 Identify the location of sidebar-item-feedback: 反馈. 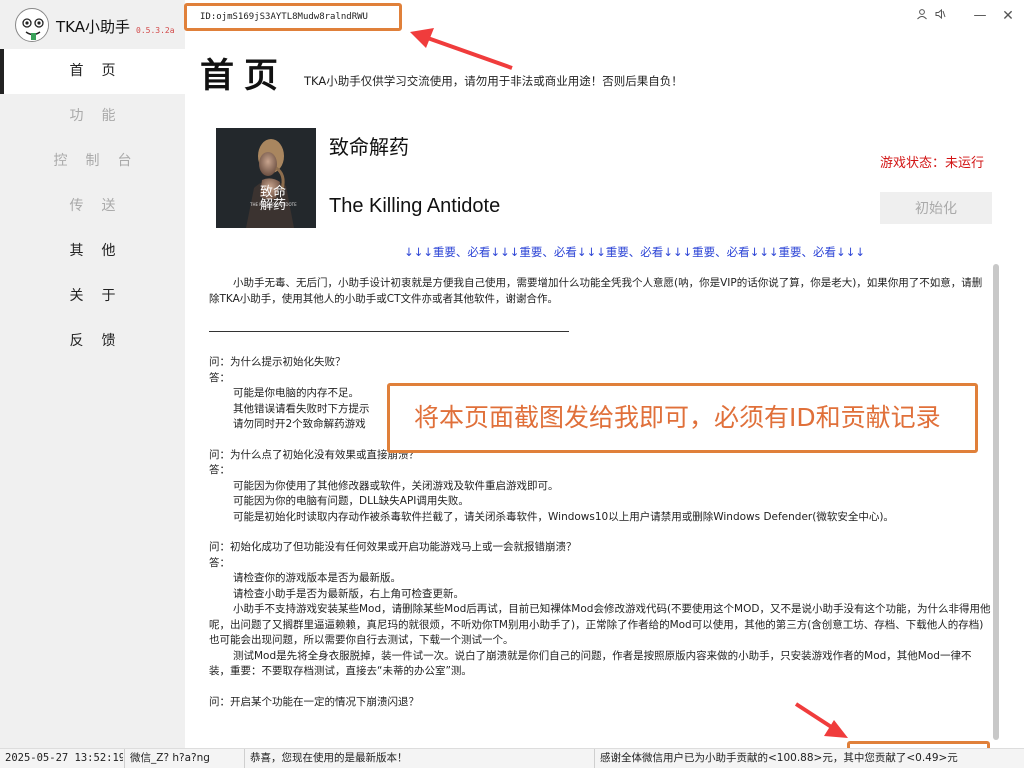
(92, 341).